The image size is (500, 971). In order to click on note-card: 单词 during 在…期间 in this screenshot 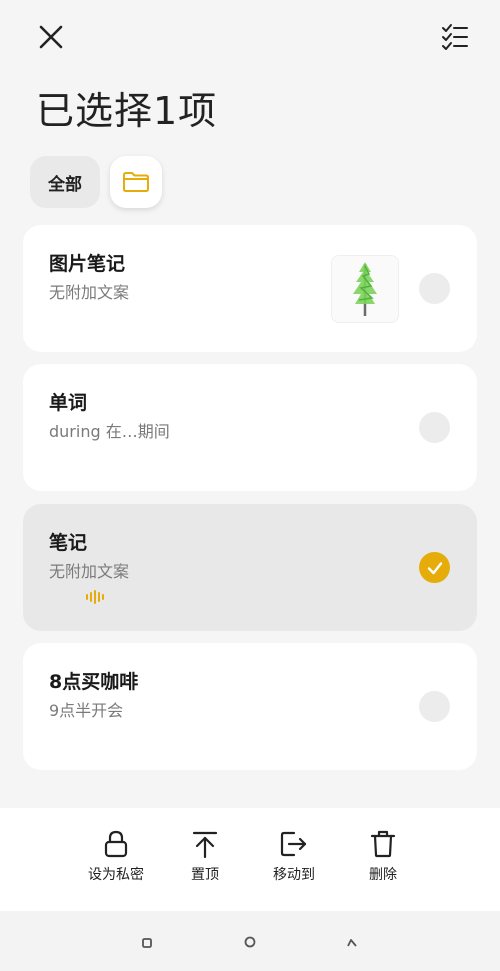, I will do `click(250, 427)`.